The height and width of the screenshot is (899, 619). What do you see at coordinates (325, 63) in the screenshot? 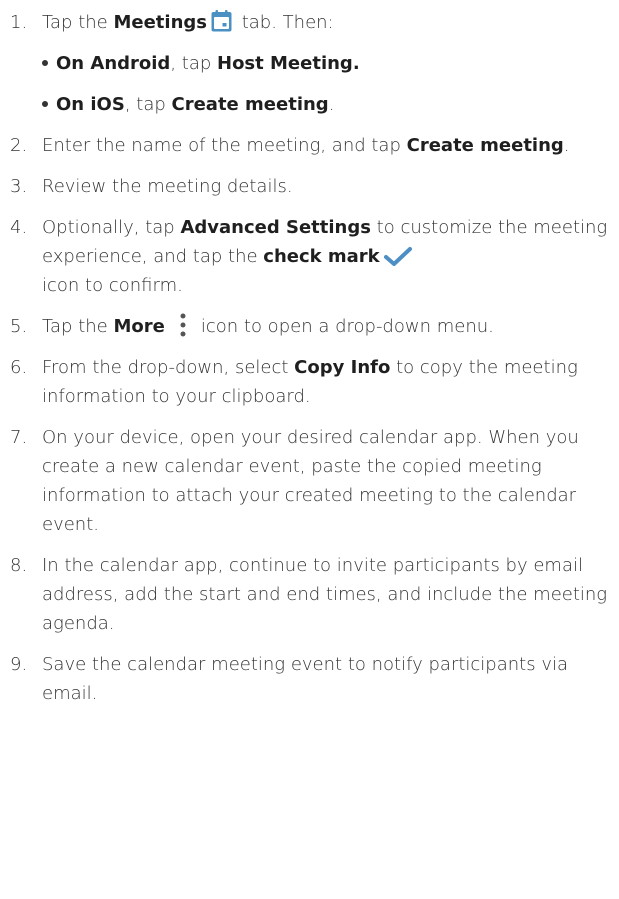
I see `sub-item-android: On Android, tap Host Meeting.` at bounding box center [325, 63].